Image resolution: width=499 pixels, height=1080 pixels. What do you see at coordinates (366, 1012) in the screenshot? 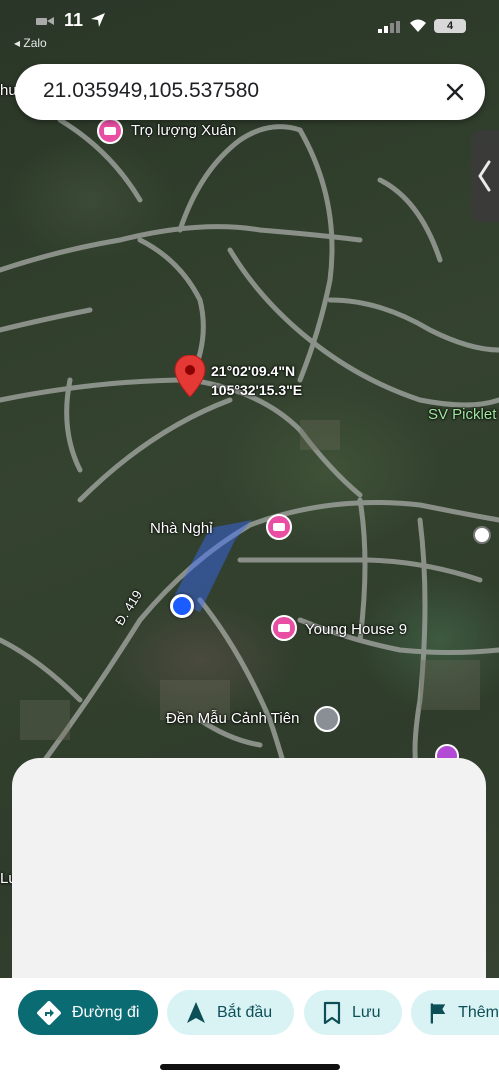
I see `save-label: Lưu` at bounding box center [366, 1012].